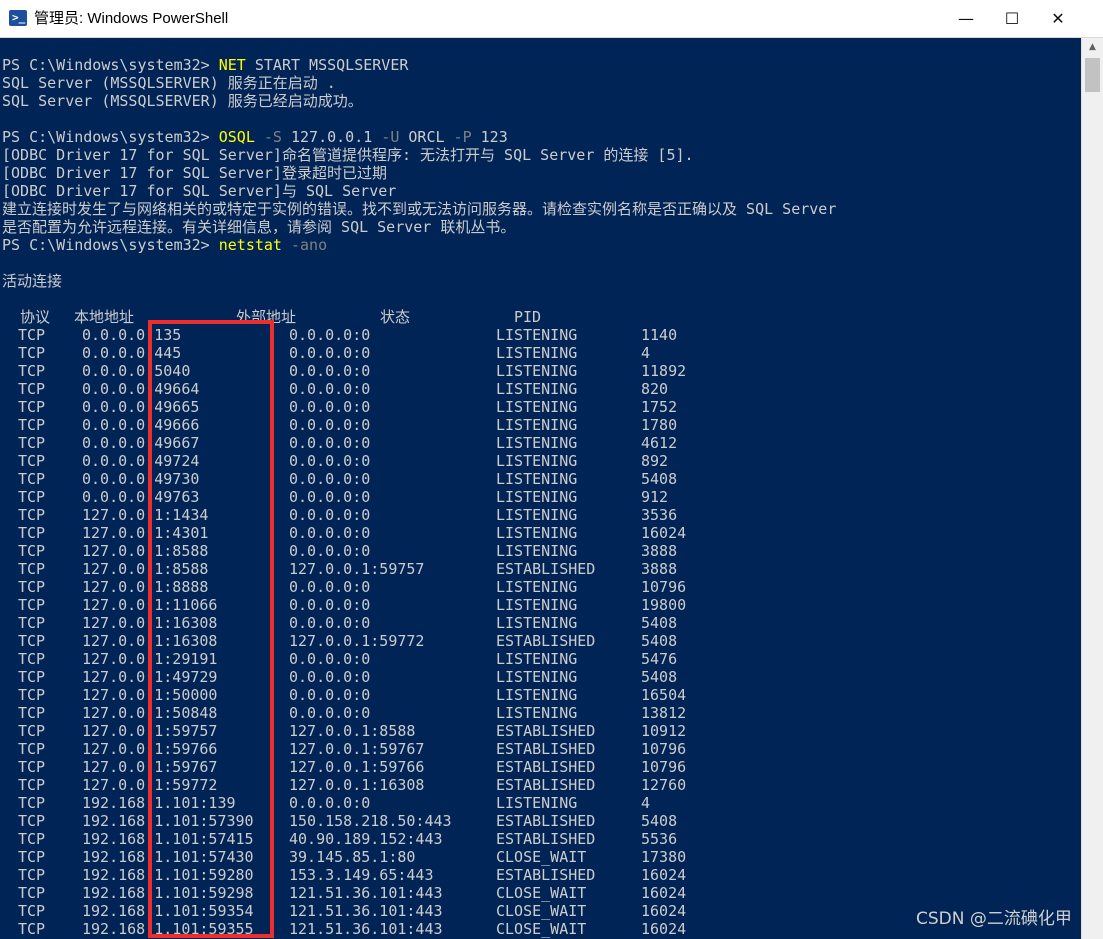 This screenshot has width=1103, height=939. What do you see at coordinates (357, 785) in the screenshot?
I see `cell-foreign-address: 127.0.0.1:16308` at bounding box center [357, 785].